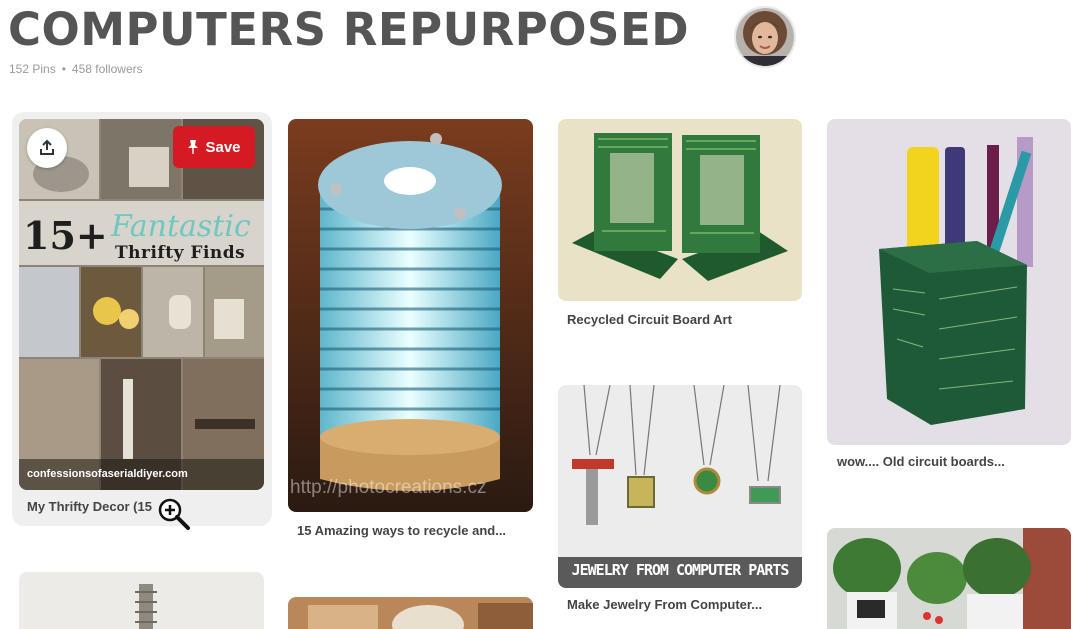 Image resolution: width=1080 pixels, height=629 pixels. Describe the element at coordinates (349, 29) in the screenshot. I see `board-title: COMPUTERS REPURPOSED` at that location.